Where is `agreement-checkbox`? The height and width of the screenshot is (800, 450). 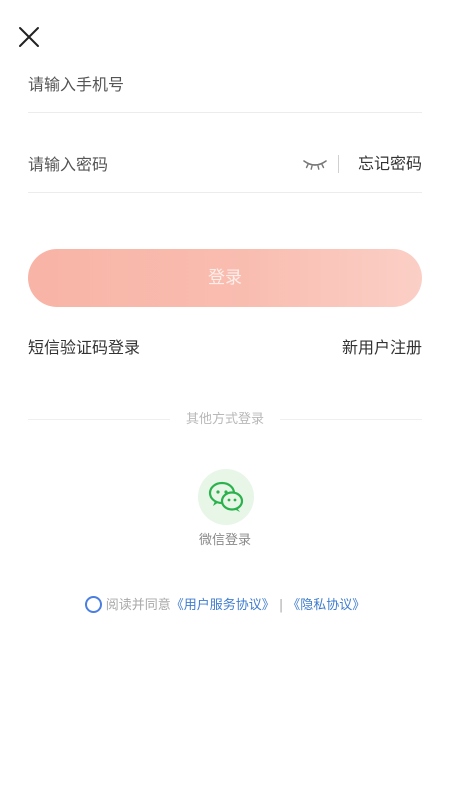
agreement-checkbox is located at coordinates (93, 604).